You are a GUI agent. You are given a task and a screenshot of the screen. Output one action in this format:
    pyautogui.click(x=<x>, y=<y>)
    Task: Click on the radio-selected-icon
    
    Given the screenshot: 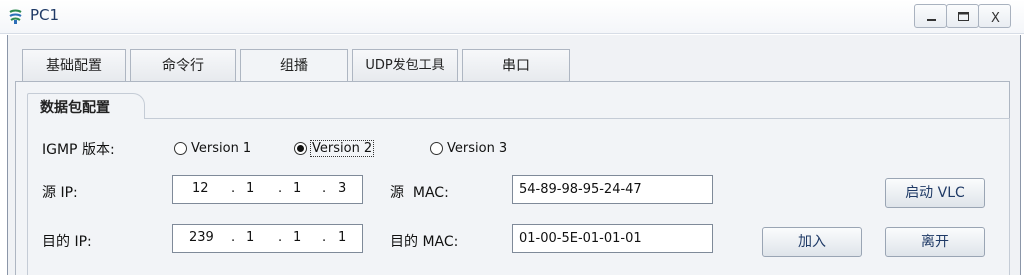 What is the action you would take?
    pyautogui.click(x=300, y=148)
    